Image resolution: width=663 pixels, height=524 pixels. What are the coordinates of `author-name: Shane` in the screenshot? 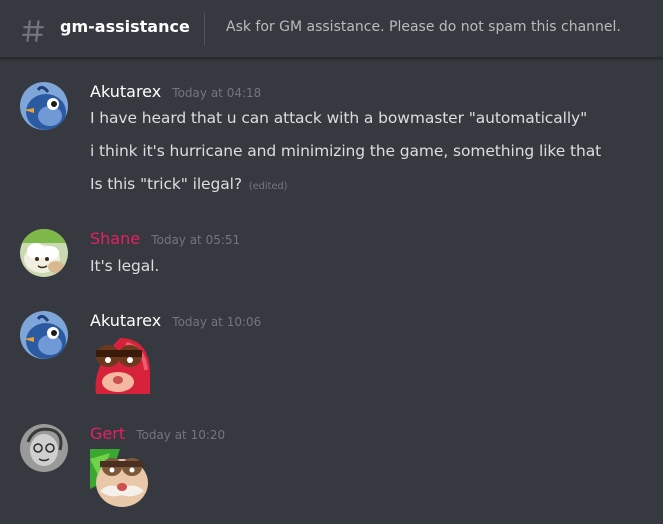 It's located at (115, 238).